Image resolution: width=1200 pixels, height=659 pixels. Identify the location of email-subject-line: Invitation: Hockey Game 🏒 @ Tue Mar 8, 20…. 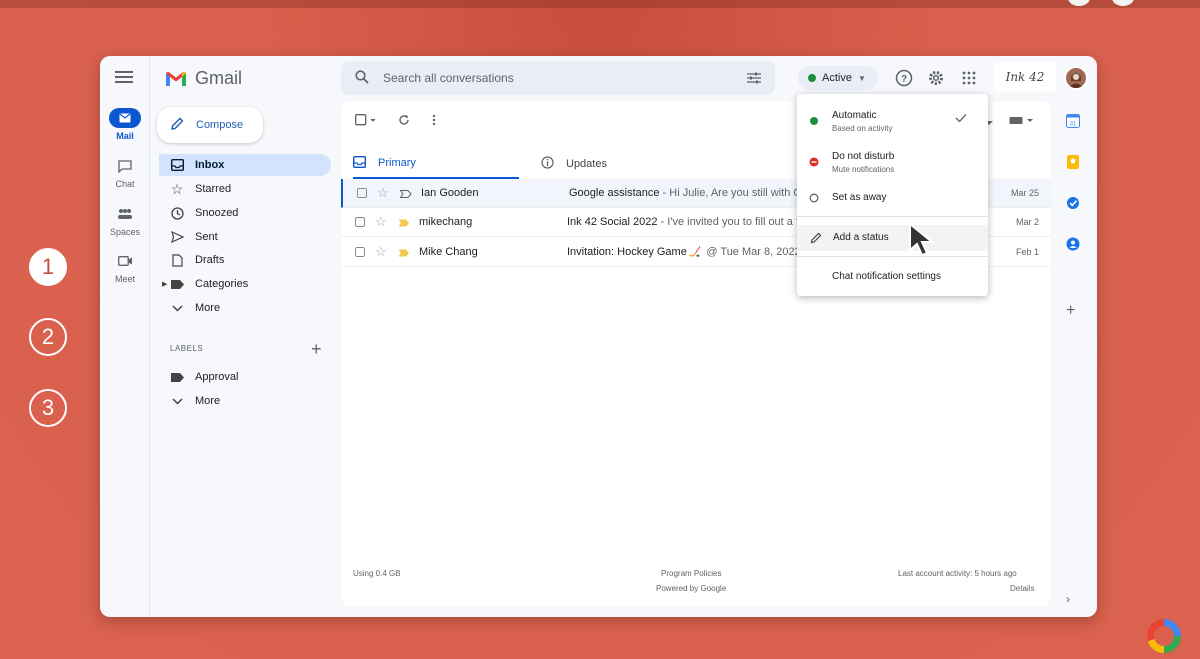
(684, 252).